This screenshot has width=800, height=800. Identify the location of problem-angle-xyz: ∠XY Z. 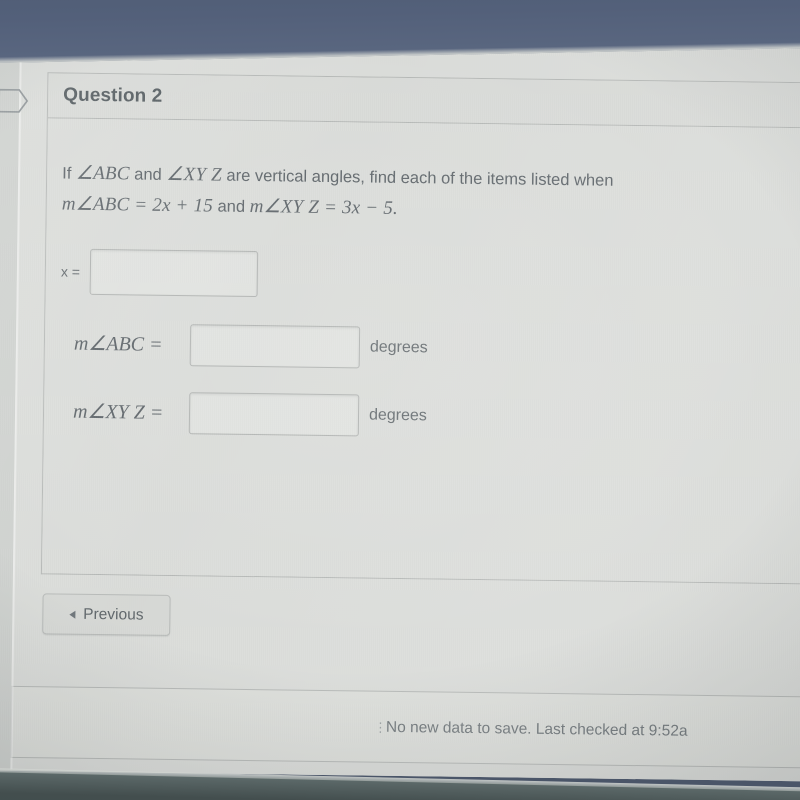
(194, 174).